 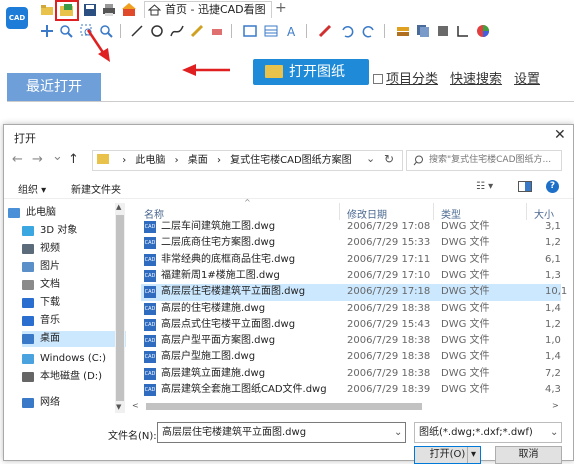 I want to click on folder-open-icon, so click(x=47, y=10).